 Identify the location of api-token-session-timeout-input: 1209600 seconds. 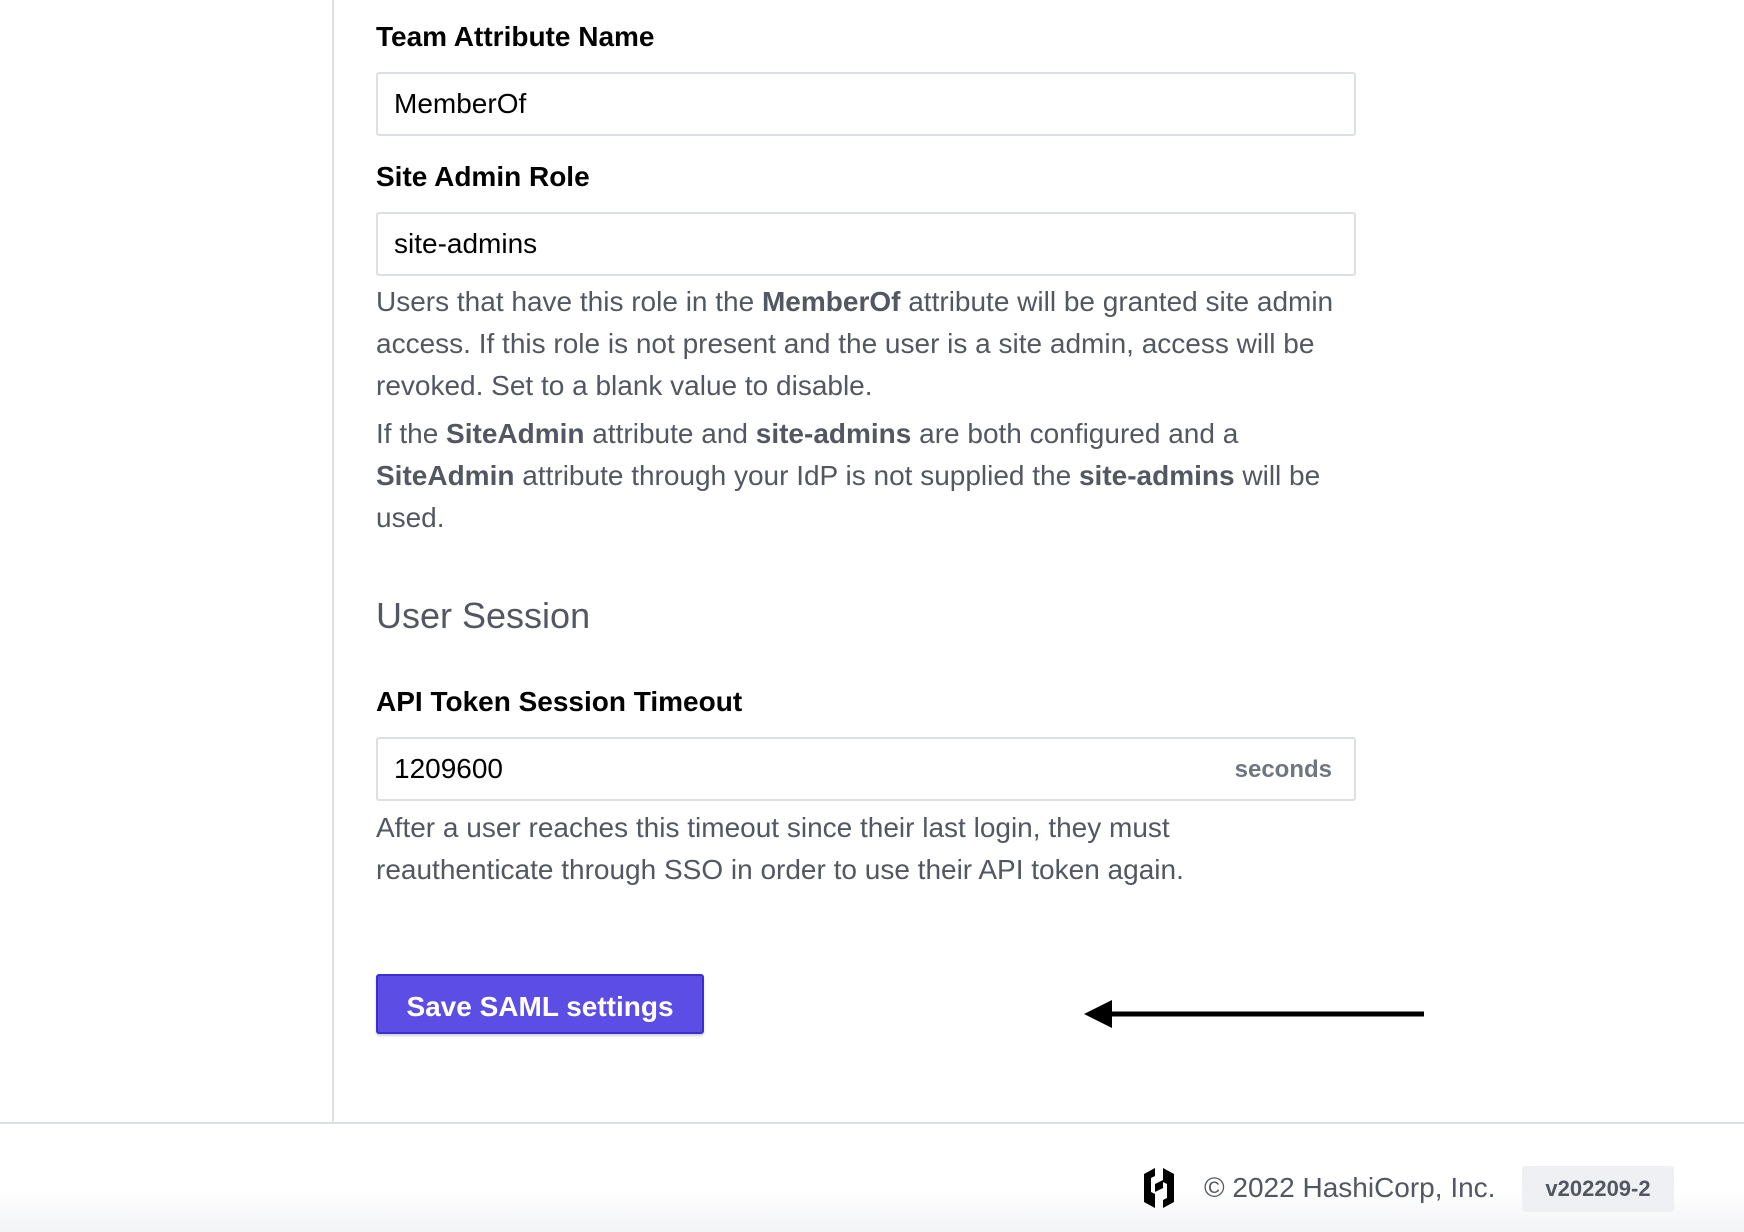
(866, 769).